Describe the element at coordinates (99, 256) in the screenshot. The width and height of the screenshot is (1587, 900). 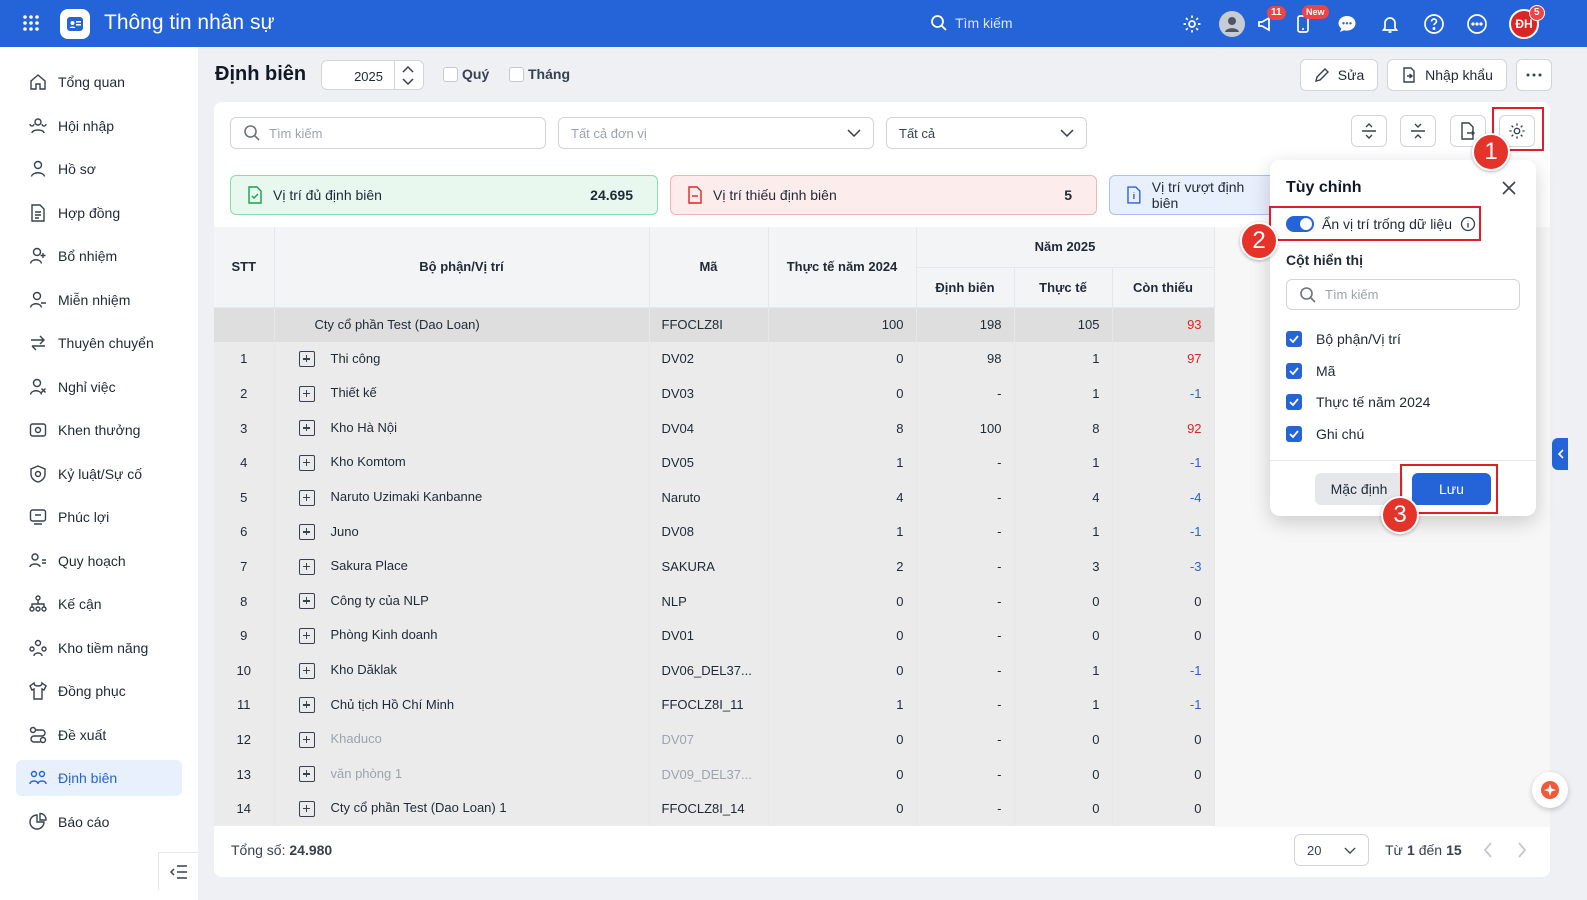
I see `sidebar-item-5: Bổ nhiệm` at that location.